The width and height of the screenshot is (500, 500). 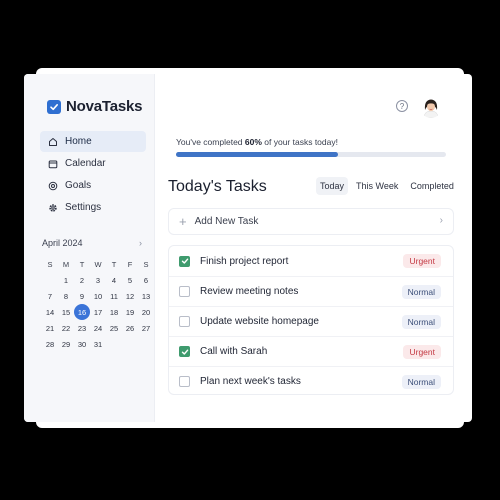 I want to click on app-name: NovaTasks, so click(x=104, y=106).